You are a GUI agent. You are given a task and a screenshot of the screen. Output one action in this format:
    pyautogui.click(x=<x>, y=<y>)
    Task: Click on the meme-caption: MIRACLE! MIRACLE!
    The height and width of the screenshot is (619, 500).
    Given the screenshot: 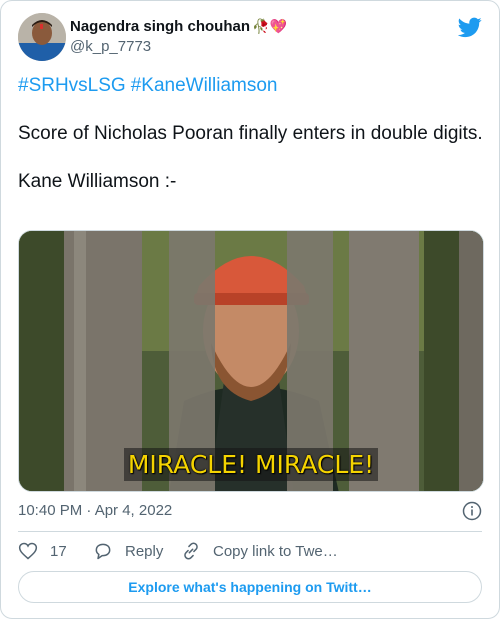 What is the action you would take?
    pyautogui.click(x=251, y=464)
    